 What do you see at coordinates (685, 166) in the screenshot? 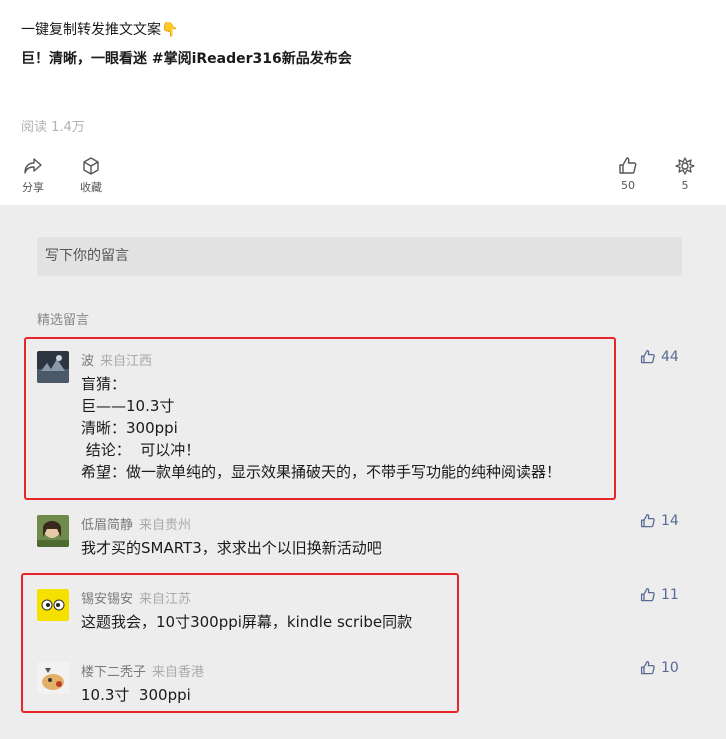
I see `flower-icon` at bounding box center [685, 166].